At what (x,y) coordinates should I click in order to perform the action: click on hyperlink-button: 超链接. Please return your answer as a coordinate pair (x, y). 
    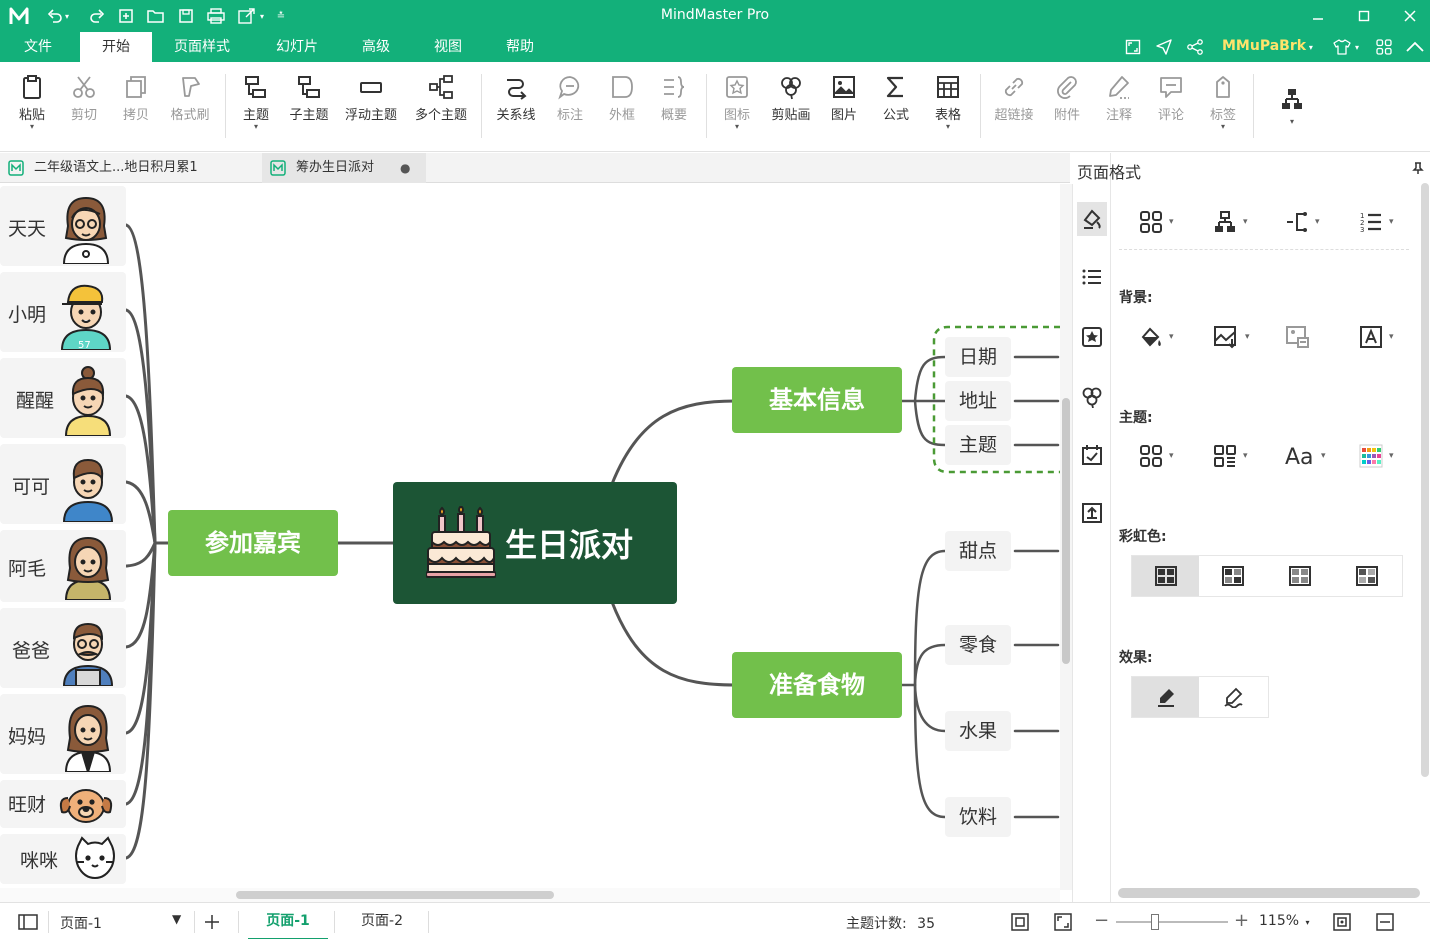
    Looking at the image, I should click on (1014, 107).